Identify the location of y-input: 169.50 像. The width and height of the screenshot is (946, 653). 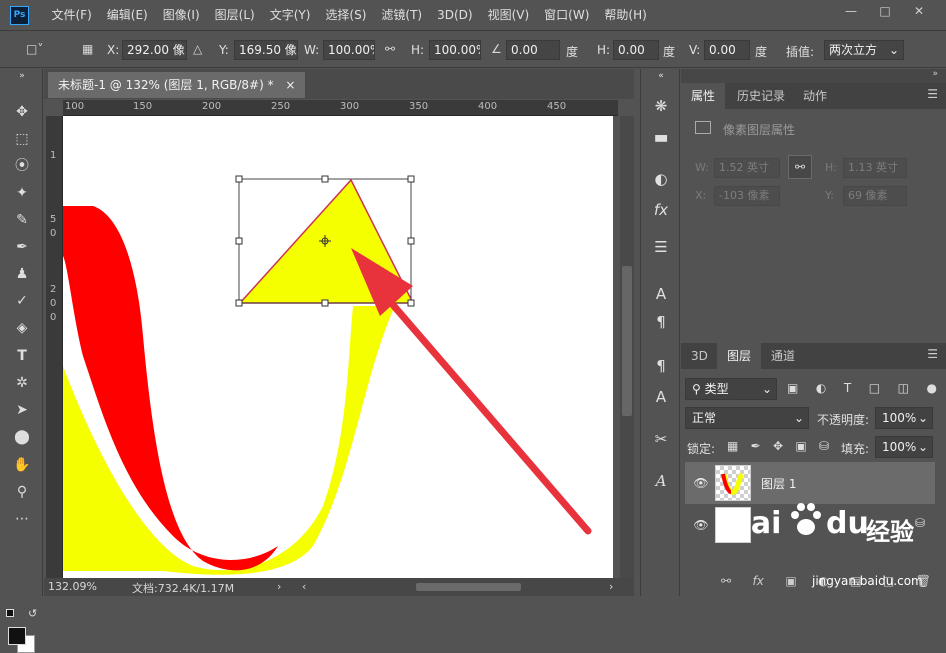
(266, 50).